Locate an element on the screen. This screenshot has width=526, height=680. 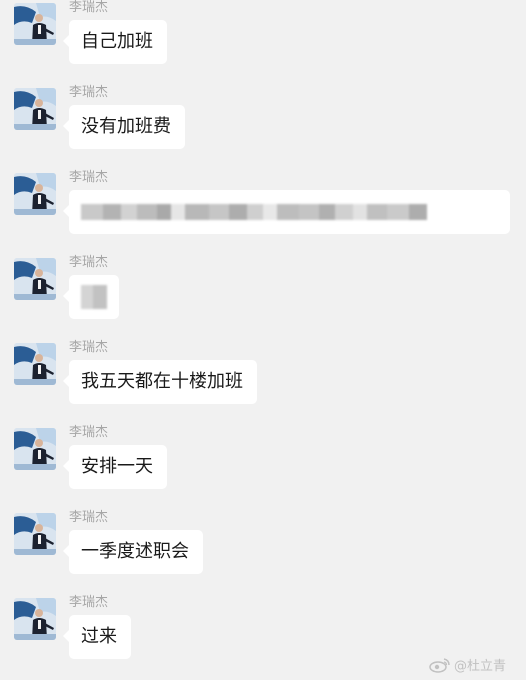
chat-message: 李瑞杰 我五天都在十楼加班 is located at coordinates (263, 382).